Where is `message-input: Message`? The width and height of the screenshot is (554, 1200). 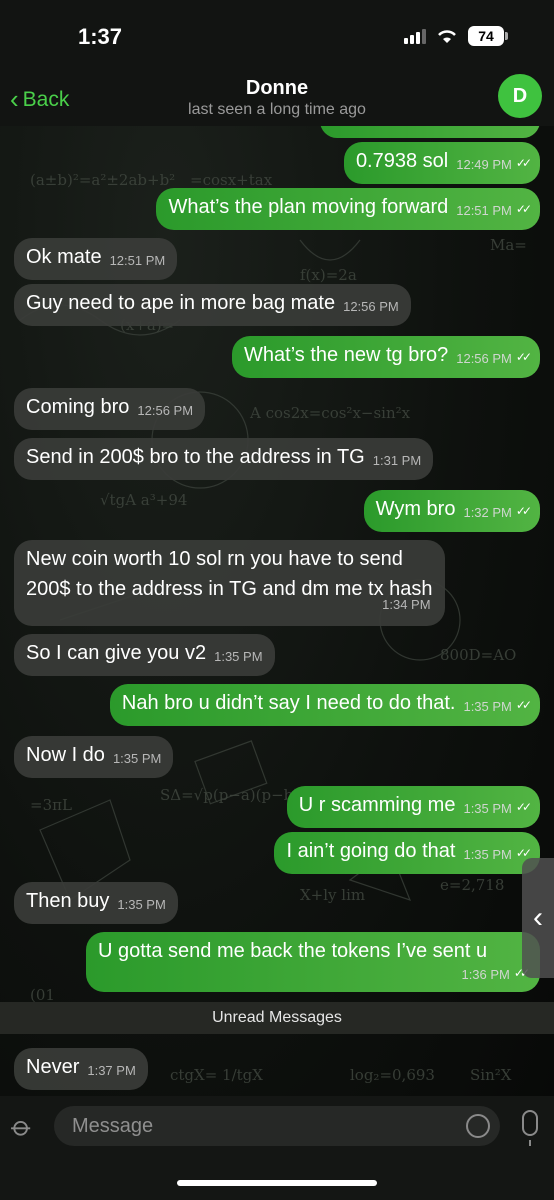 message-input: Message is located at coordinates (277, 1126).